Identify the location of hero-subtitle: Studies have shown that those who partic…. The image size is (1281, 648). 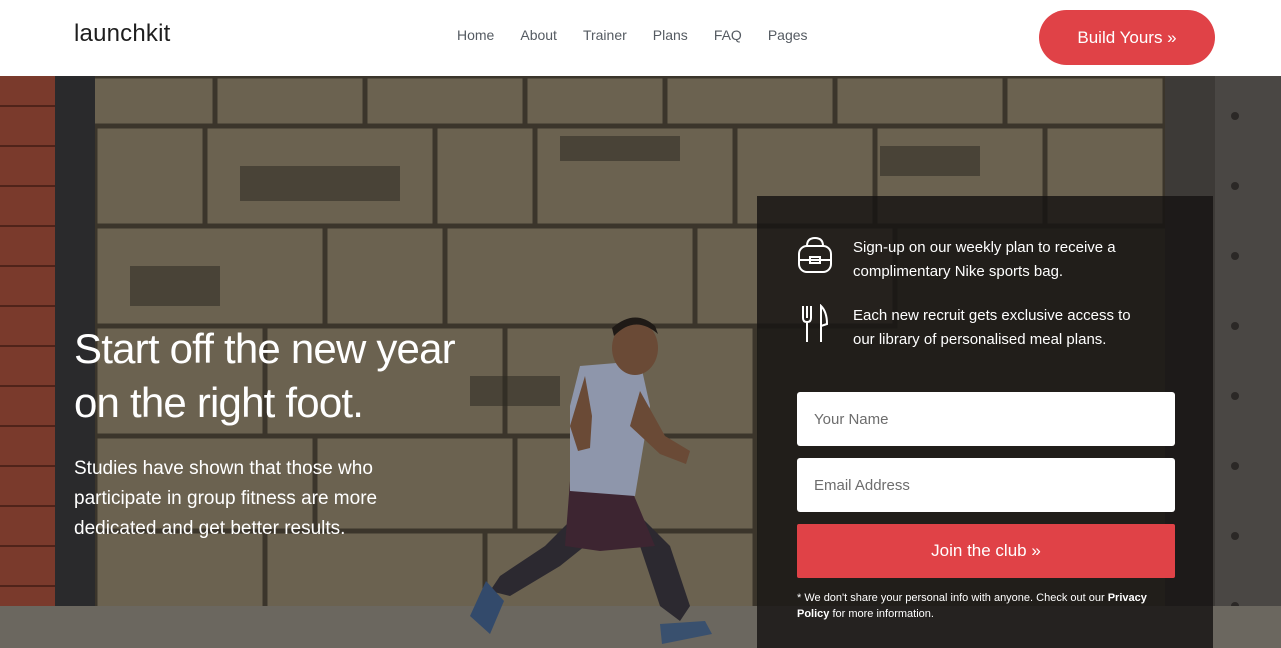
(226, 498).